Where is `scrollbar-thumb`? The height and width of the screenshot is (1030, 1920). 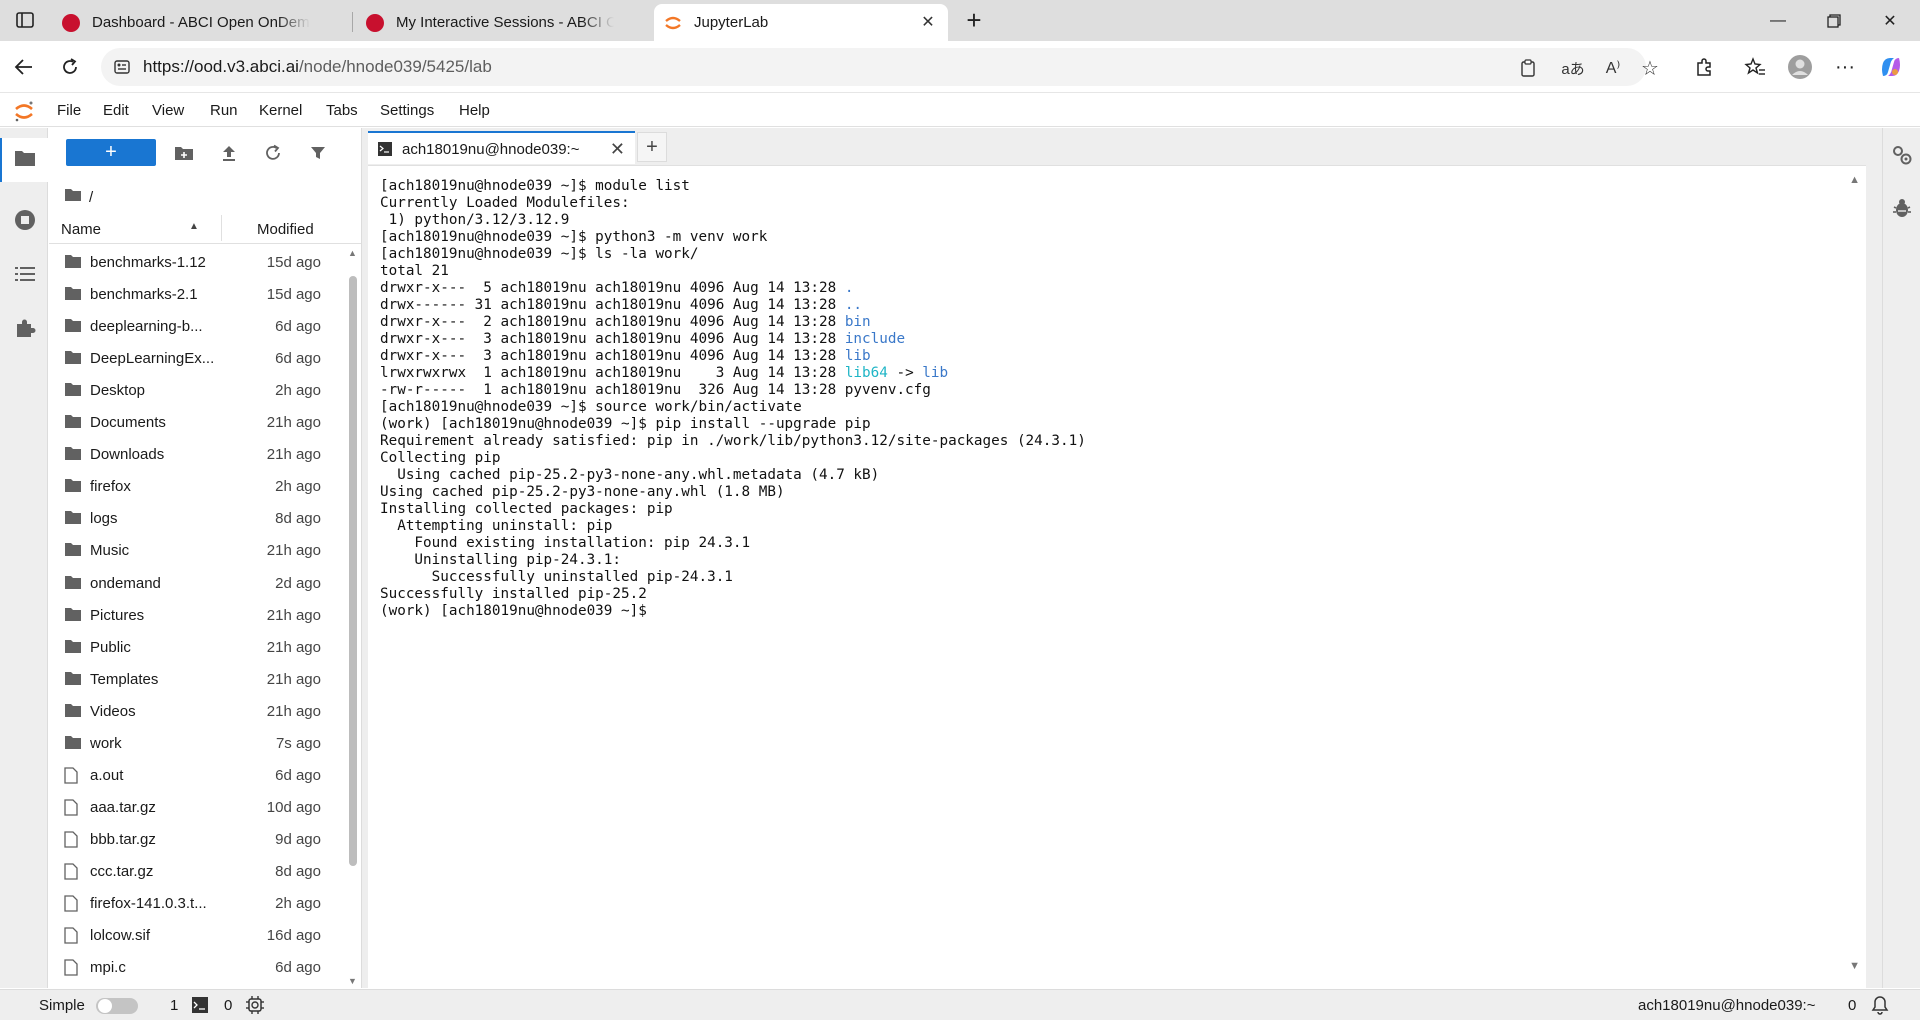
scrollbar-thumb is located at coordinates (353, 571).